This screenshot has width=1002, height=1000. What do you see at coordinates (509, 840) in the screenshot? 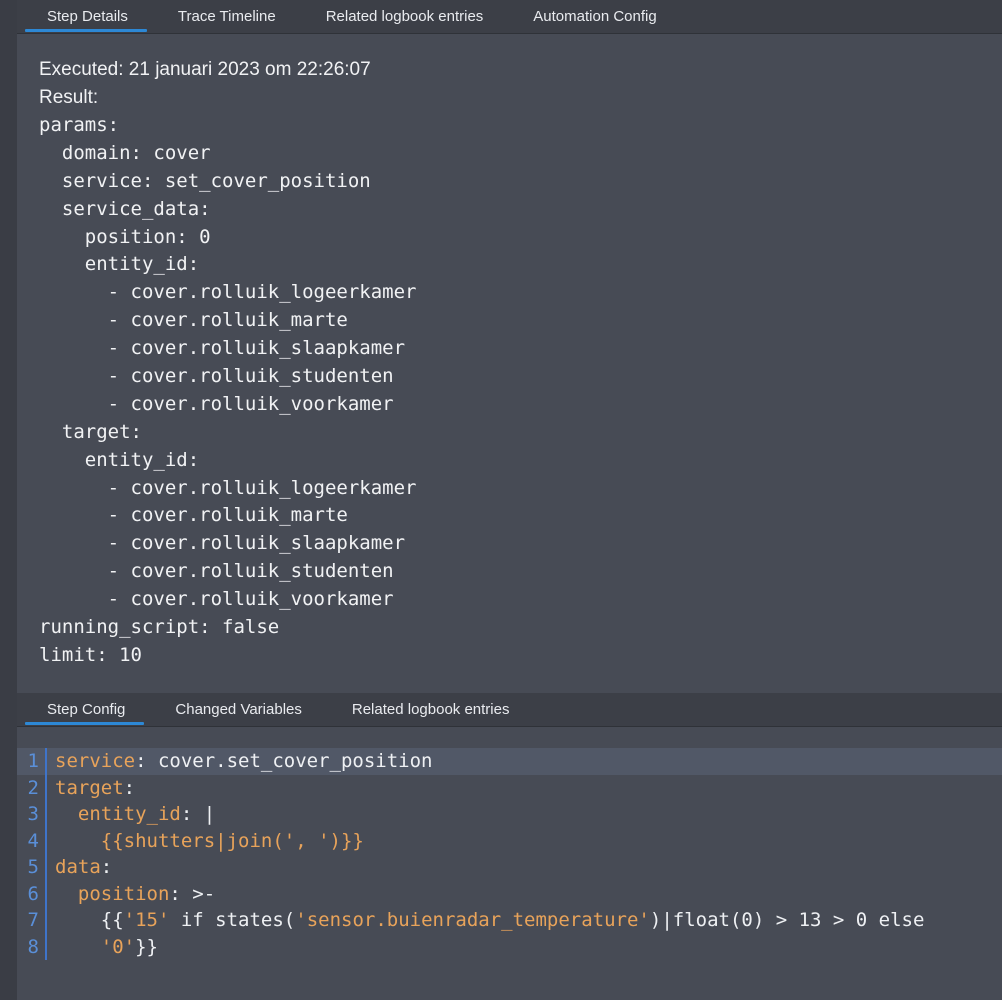
I see `code-line: 4 {{shutters|join(', ')}}` at bounding box center [509, 840].